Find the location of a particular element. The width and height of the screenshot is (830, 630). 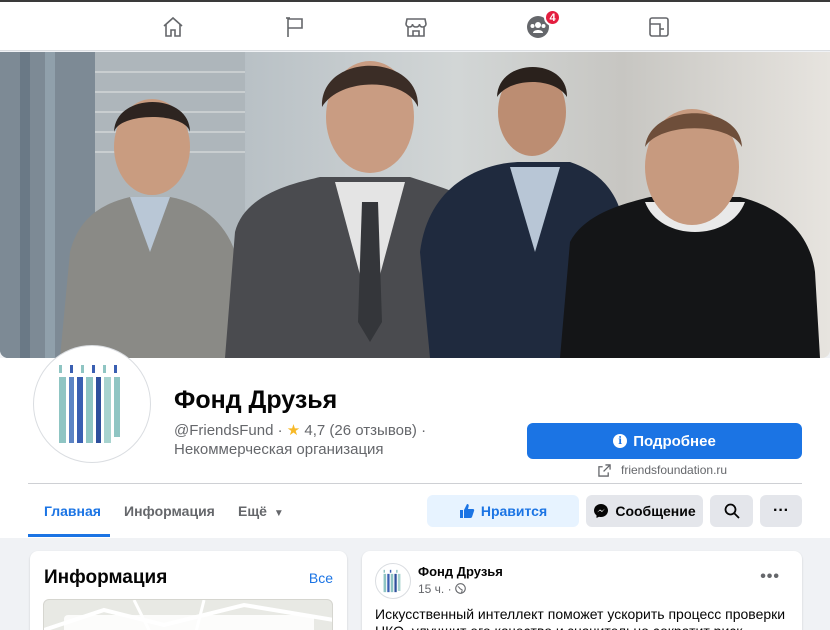

thumbs-up-icon is located at coordinates (467, 511).